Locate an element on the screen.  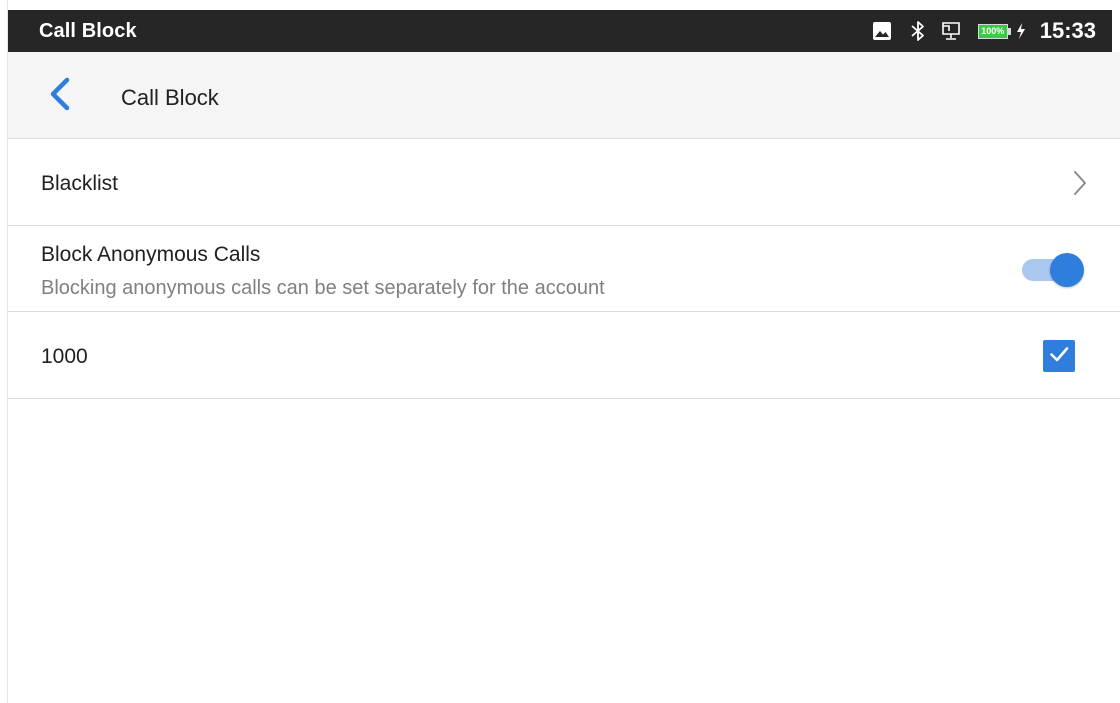
image-icon is located at coordinates (882, 31).